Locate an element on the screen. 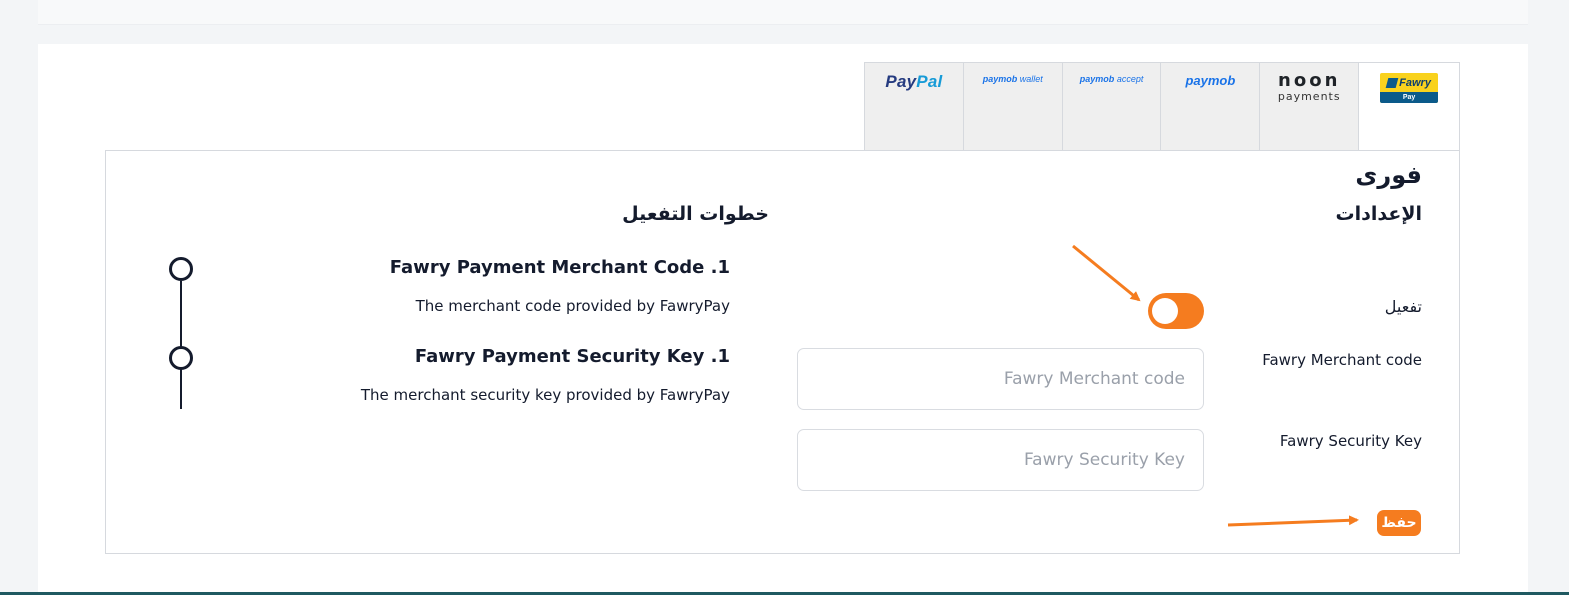  noon-payments-logo: noon payments is located at coordinates (1309, 86).